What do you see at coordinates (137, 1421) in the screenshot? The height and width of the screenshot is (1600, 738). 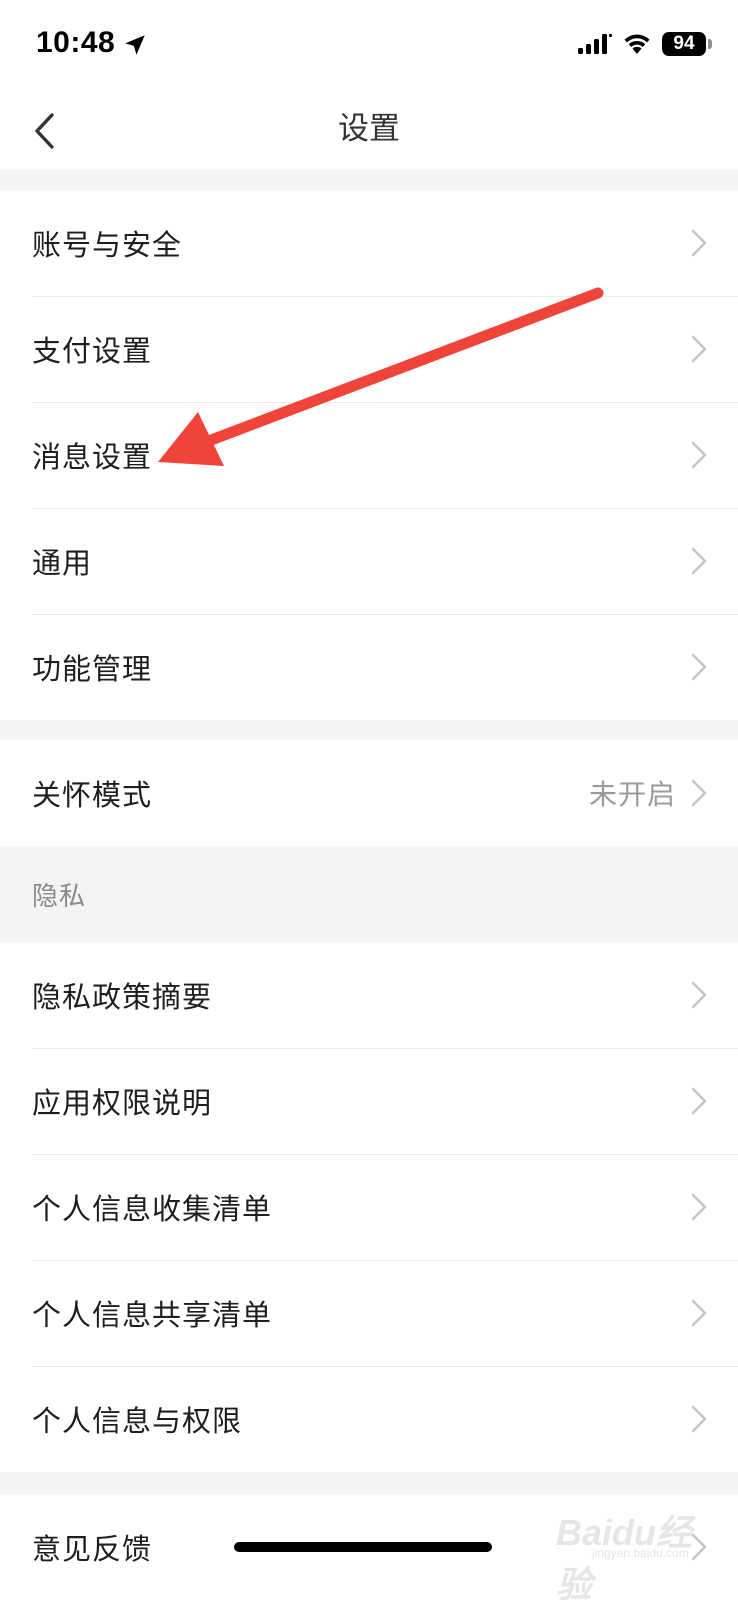 I see `row-label: 个人信息与权限` at bounding box center [137, 1421].